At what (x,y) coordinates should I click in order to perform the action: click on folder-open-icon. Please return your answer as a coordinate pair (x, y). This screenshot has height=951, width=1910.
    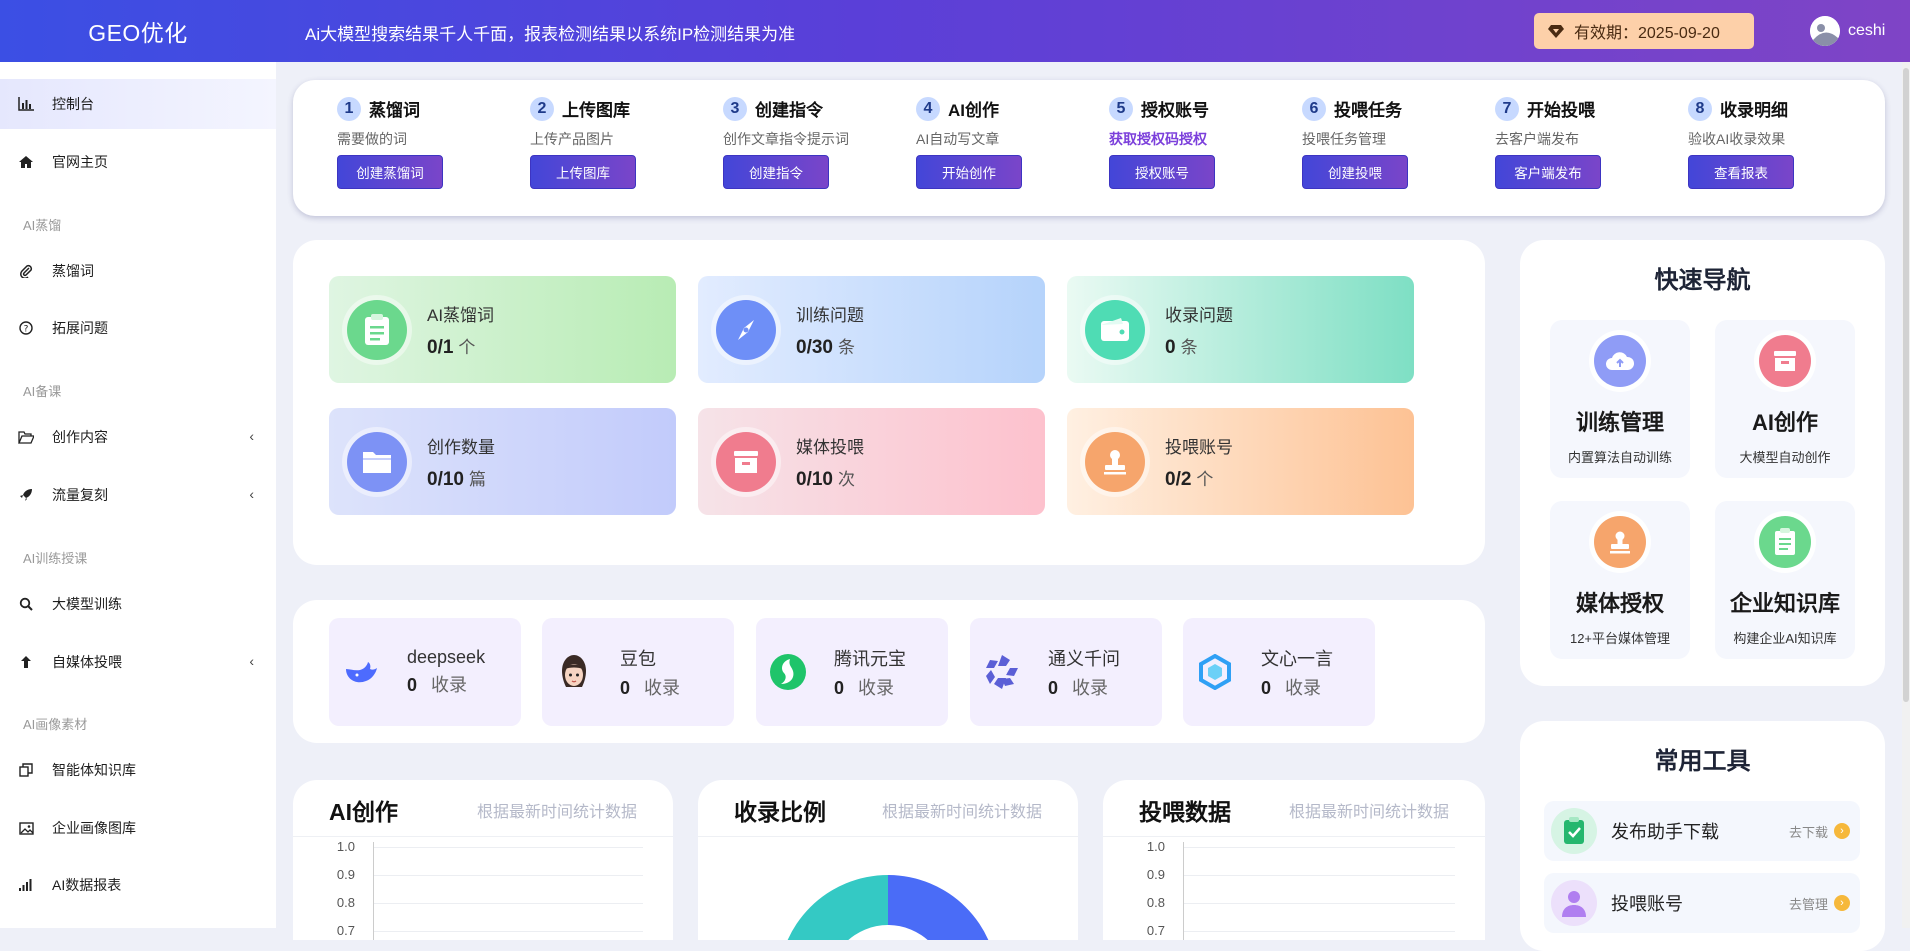
    Looking at the image, I should click on (26, 437).